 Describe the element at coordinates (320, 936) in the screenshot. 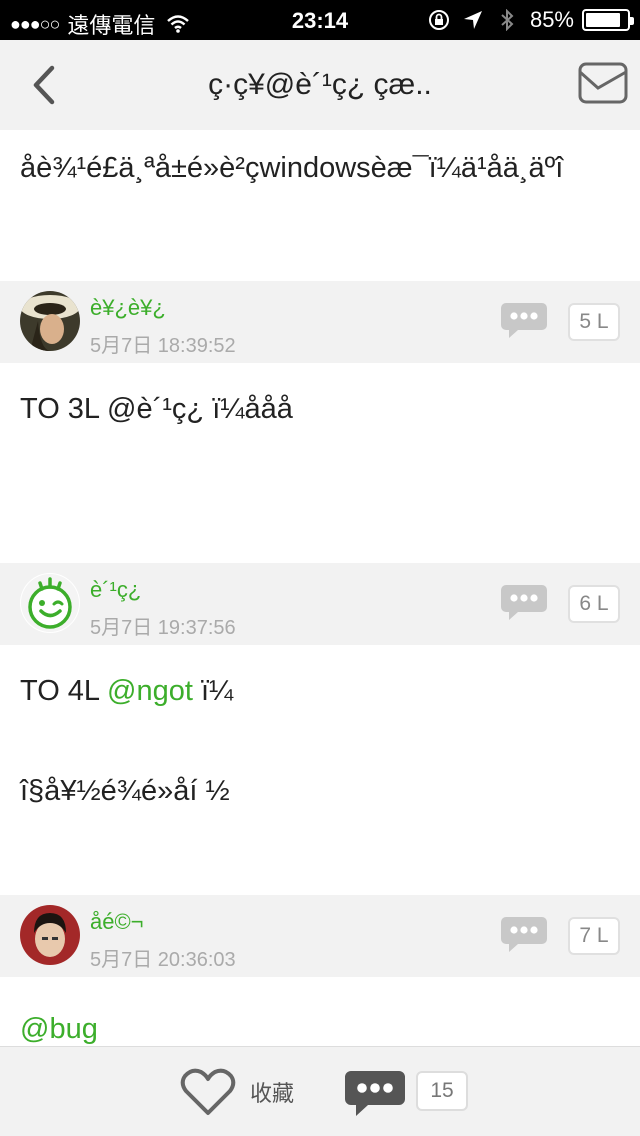

I see `reply-header: åé©¬ 5月7日 20:36:03 7 L` at that location.